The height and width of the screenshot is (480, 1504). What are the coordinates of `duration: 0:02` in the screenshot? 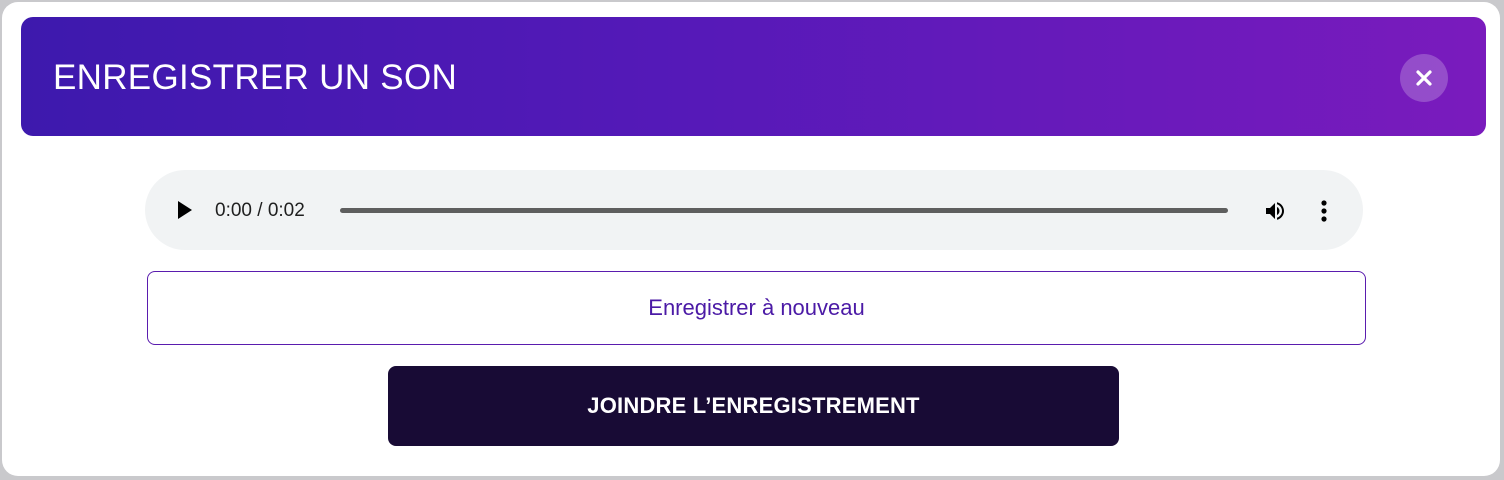 It's located at (286, 210).